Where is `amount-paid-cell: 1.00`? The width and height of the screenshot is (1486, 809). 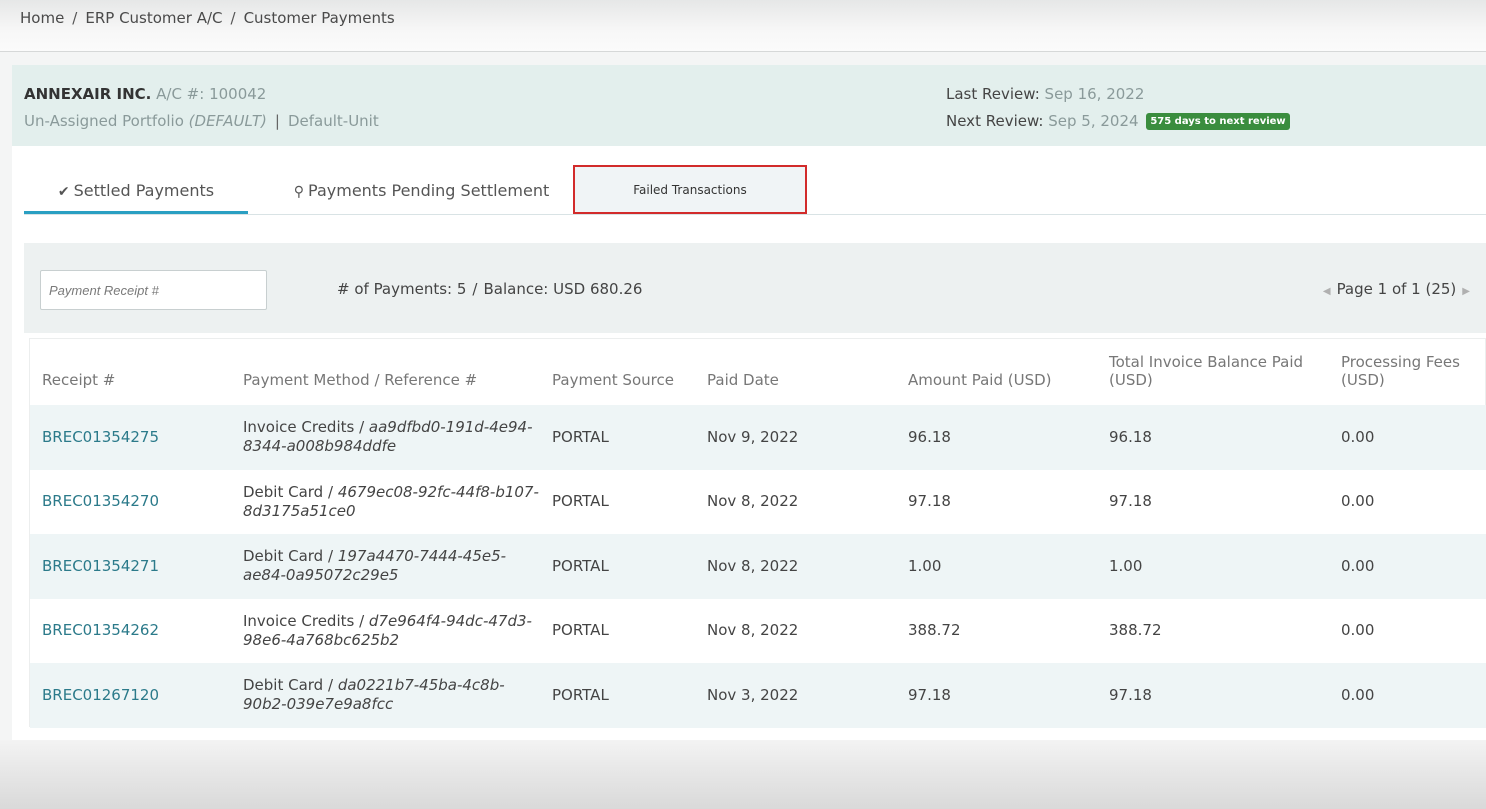
amount-paid-cell: 1.00 is located at coordinates (996, 566).